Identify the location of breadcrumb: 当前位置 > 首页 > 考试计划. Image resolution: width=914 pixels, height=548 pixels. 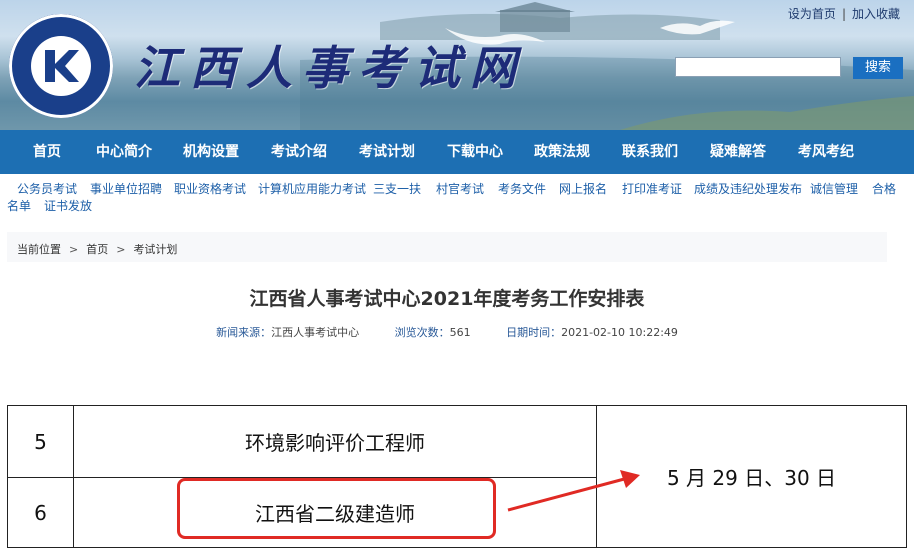
(97, 249).